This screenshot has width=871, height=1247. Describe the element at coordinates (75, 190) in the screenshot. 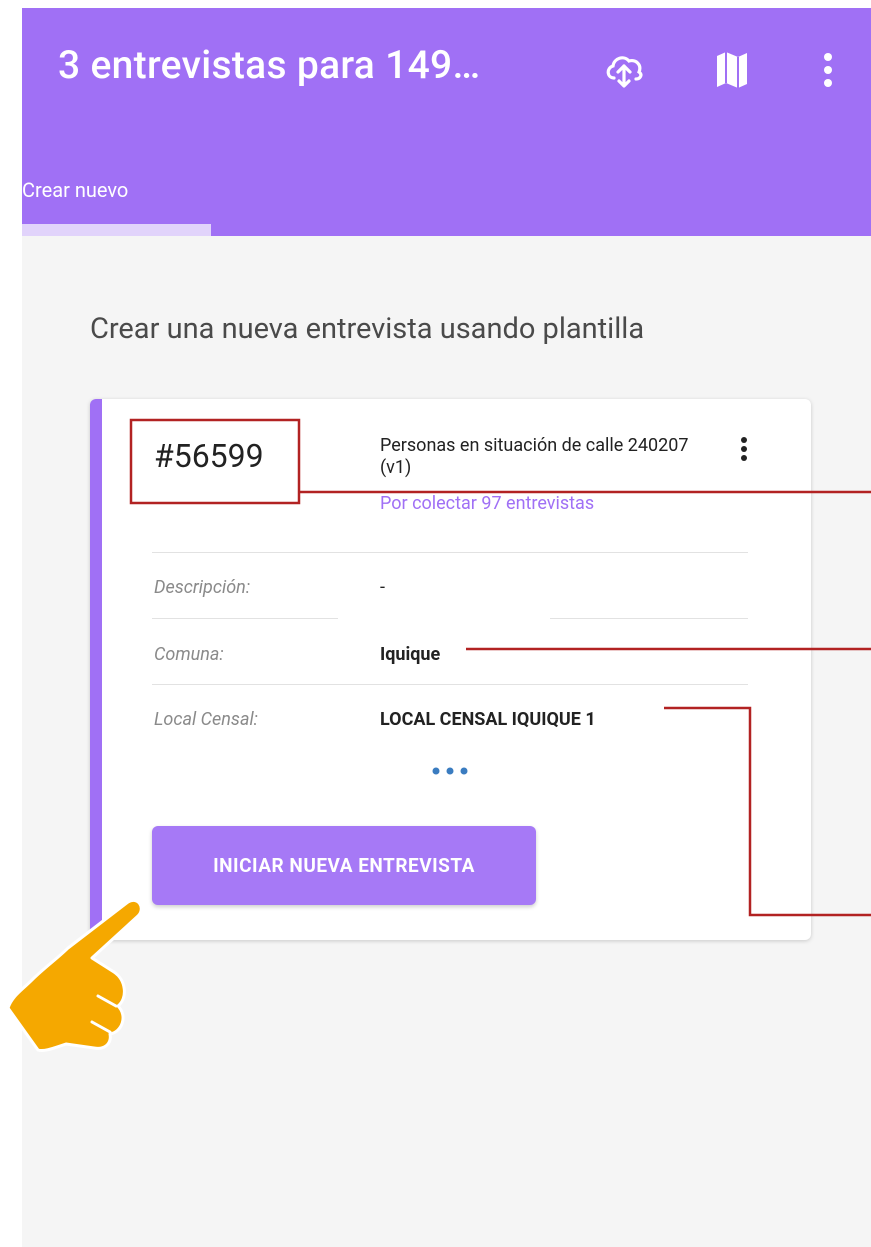

I see `tab-label: Crear nuevo` at that location.